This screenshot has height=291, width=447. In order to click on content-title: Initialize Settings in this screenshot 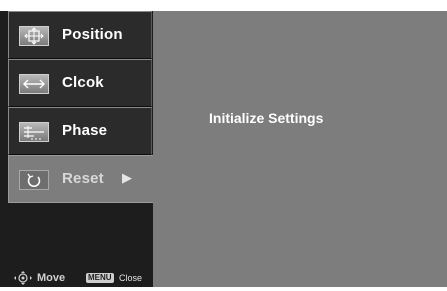, I will do `click(266, 118)`.